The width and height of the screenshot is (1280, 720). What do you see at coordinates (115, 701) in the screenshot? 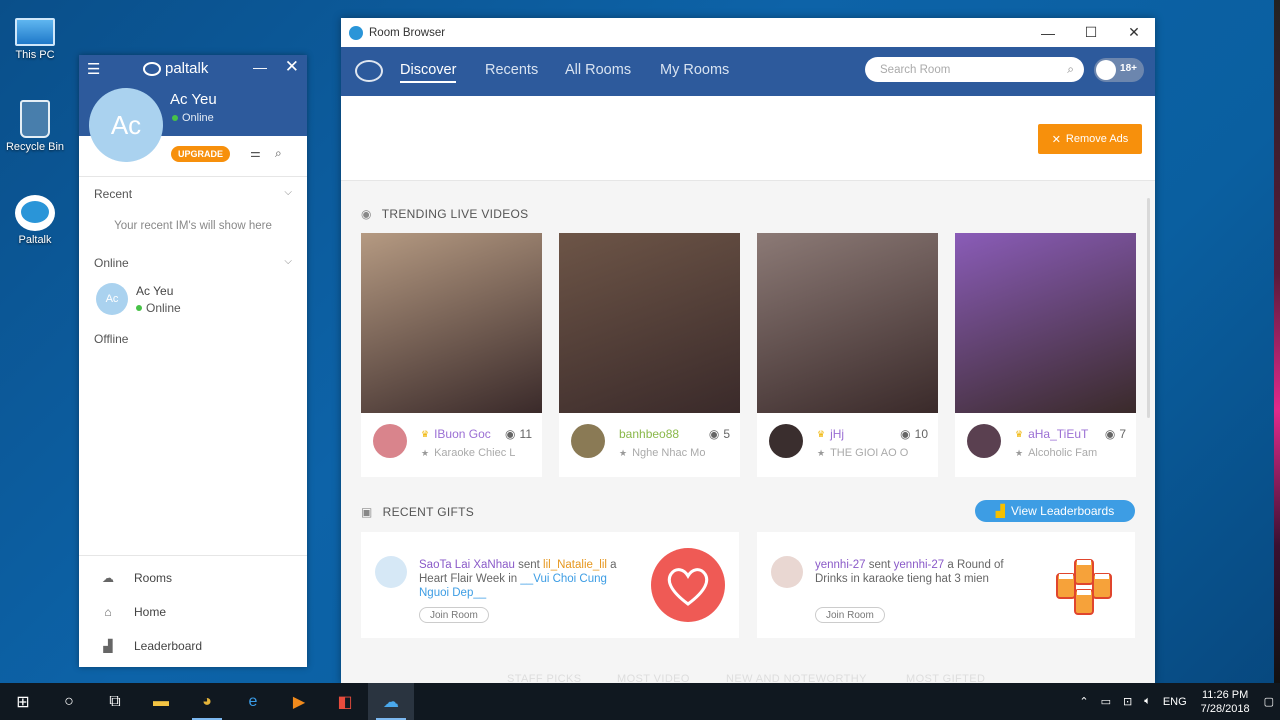
I see `task-view-button: ⧉` at bounding box center [115, 701].